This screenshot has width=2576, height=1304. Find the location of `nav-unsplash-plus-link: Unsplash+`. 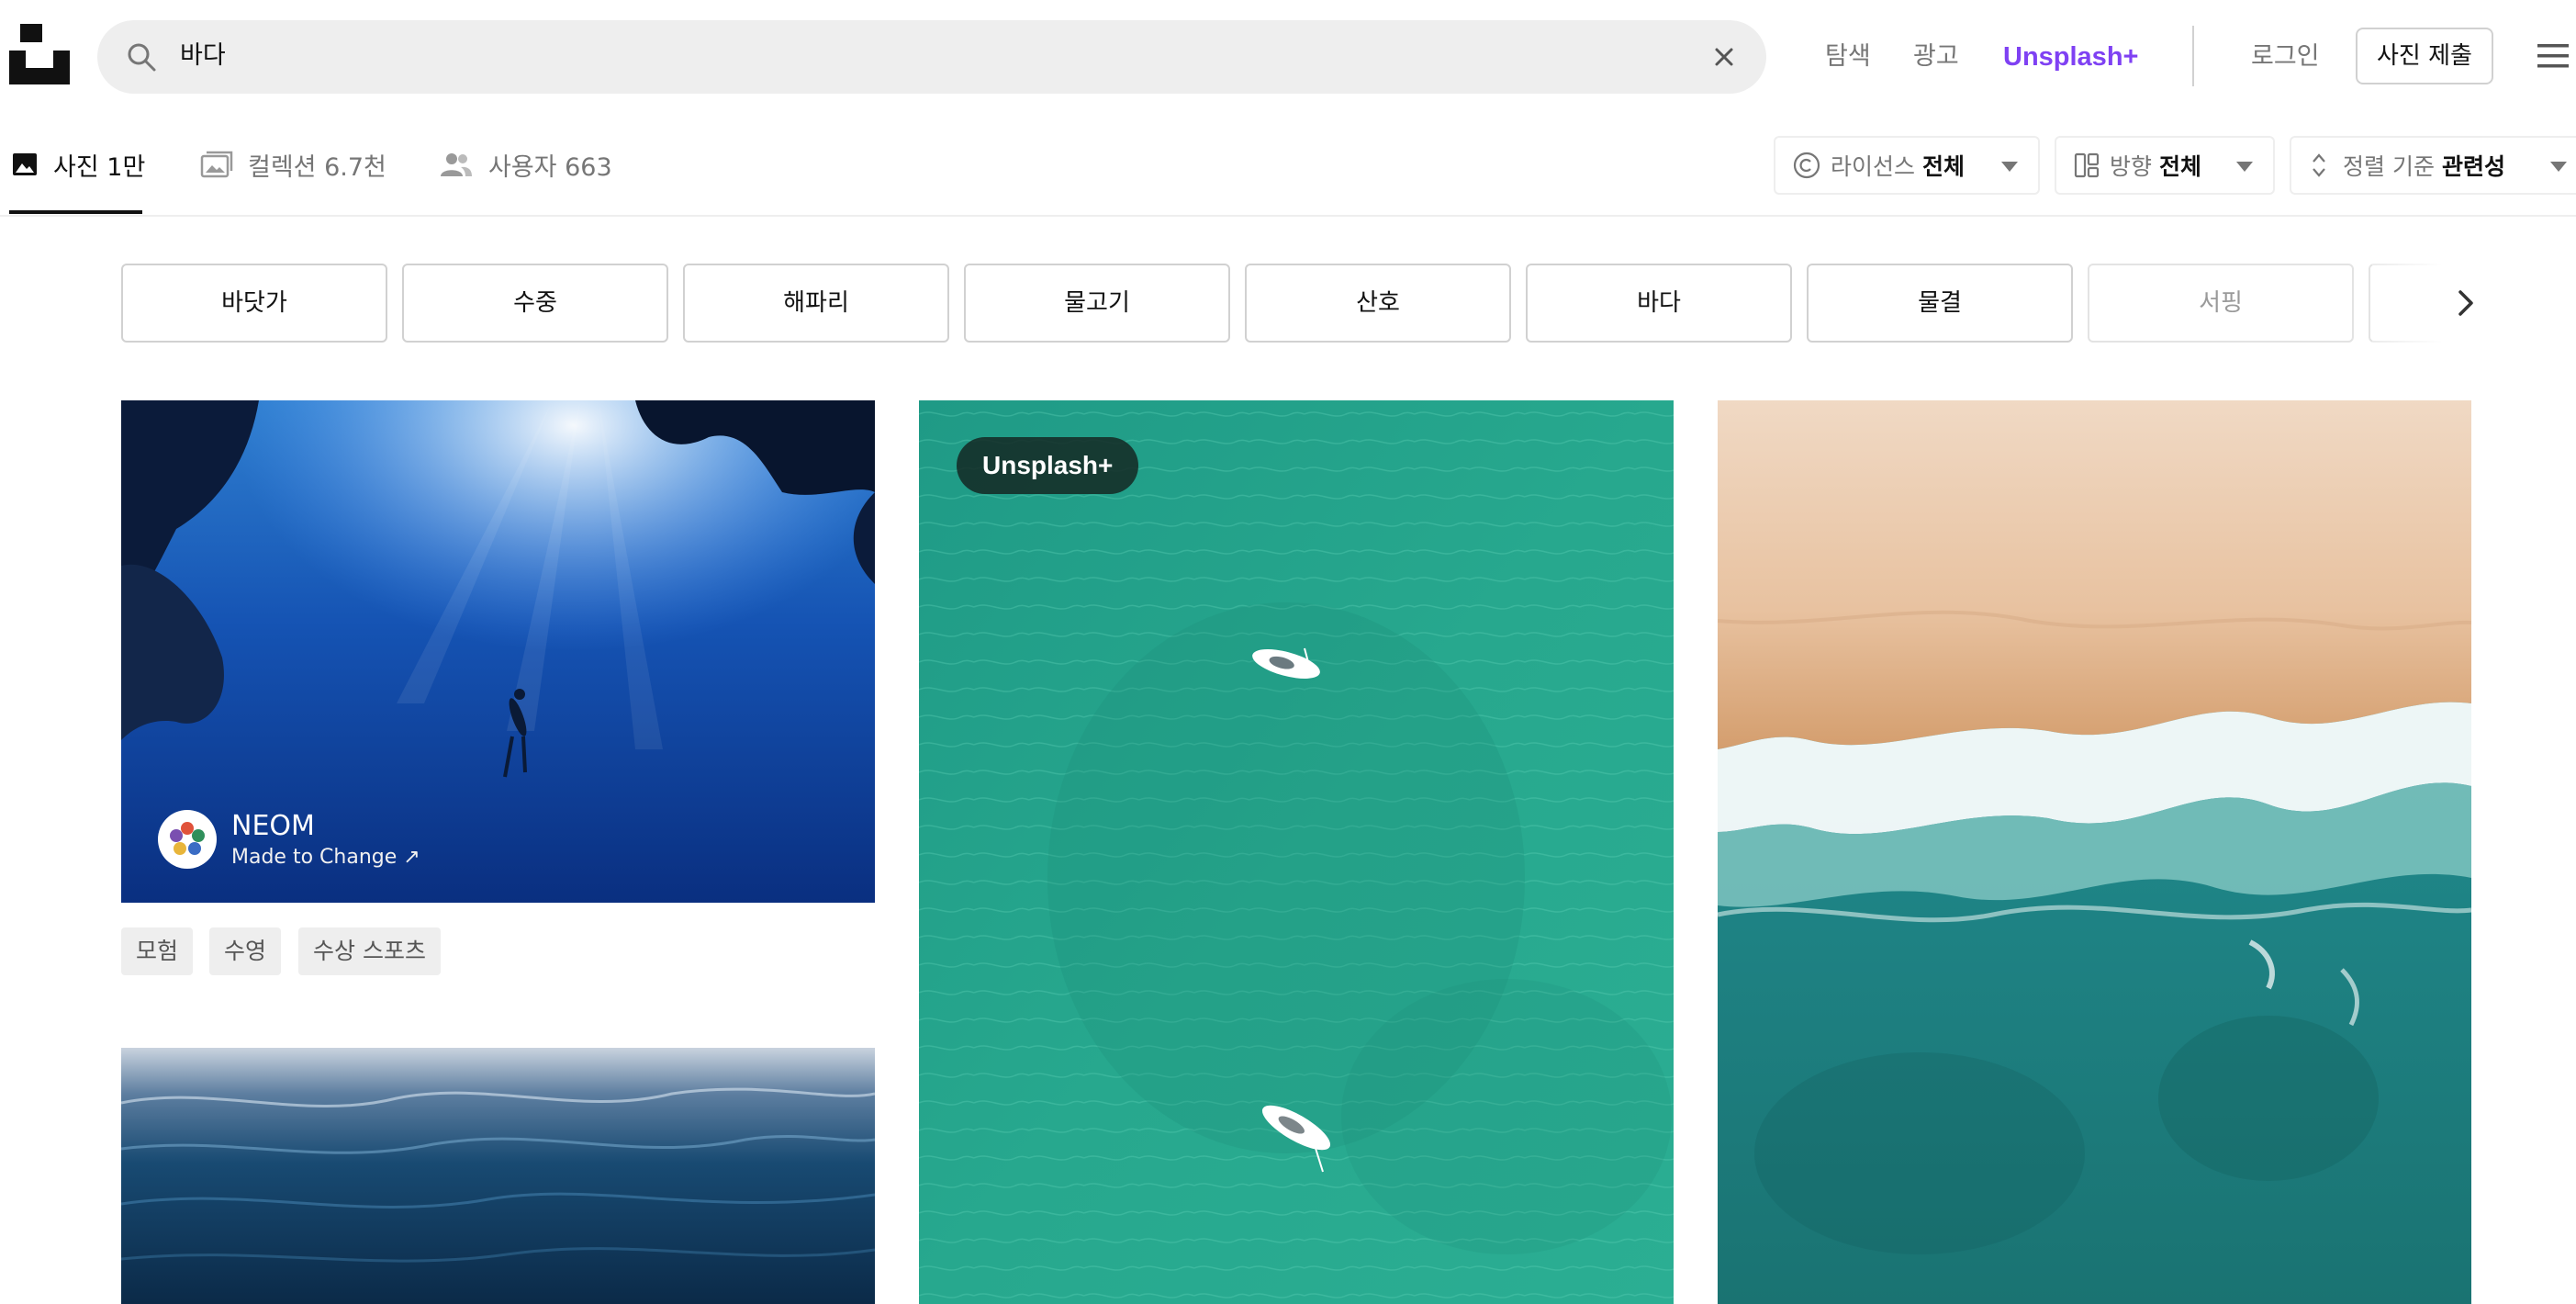

nav-unsplash-plus-link: Unsplash+ is located at coordinates (2070, 57).